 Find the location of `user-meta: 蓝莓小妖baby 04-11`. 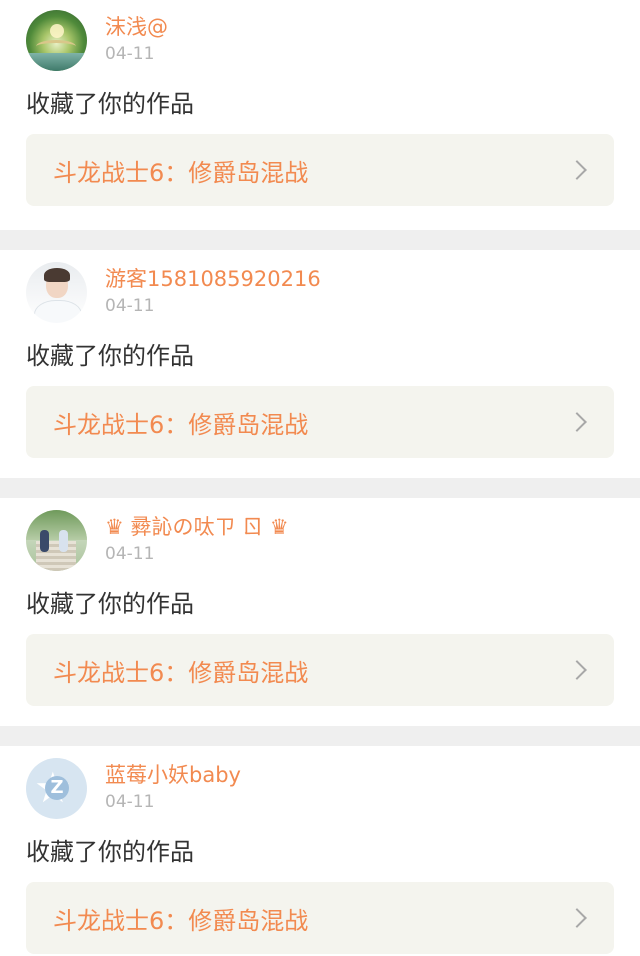

user-meta: 蓝莓小妖baby 04-11 is located at coordinates (173, 786).